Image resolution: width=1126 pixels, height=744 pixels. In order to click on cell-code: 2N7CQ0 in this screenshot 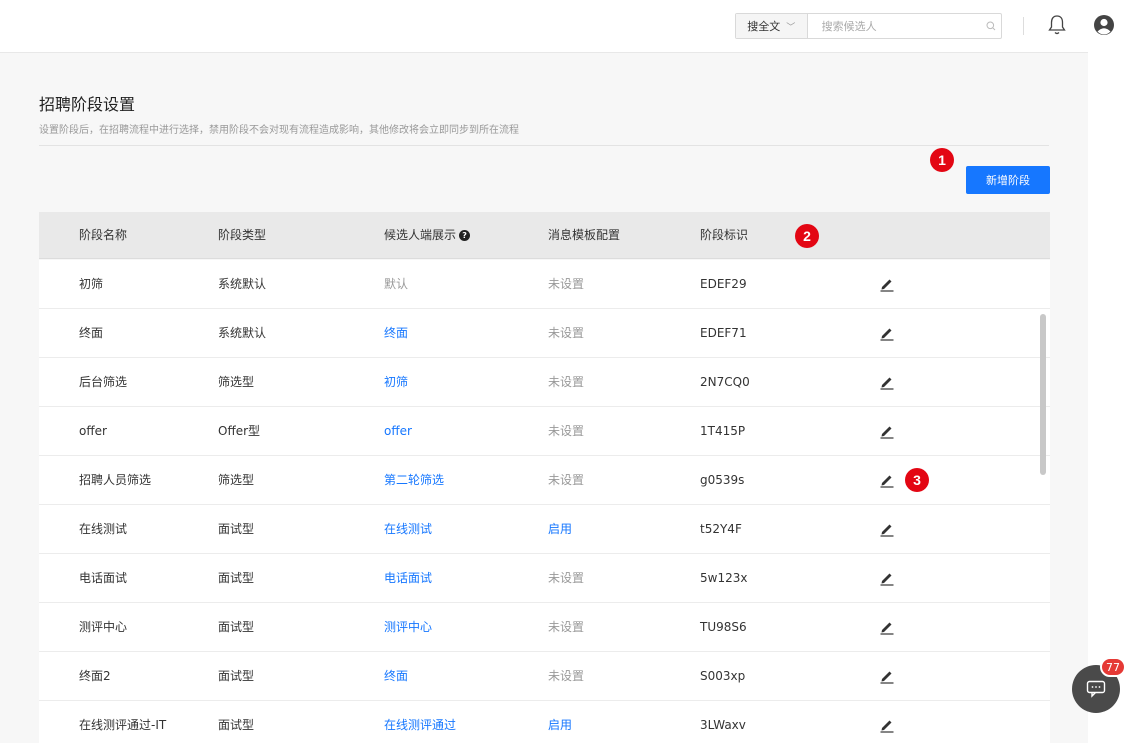, I will do `click(725, 382)`.